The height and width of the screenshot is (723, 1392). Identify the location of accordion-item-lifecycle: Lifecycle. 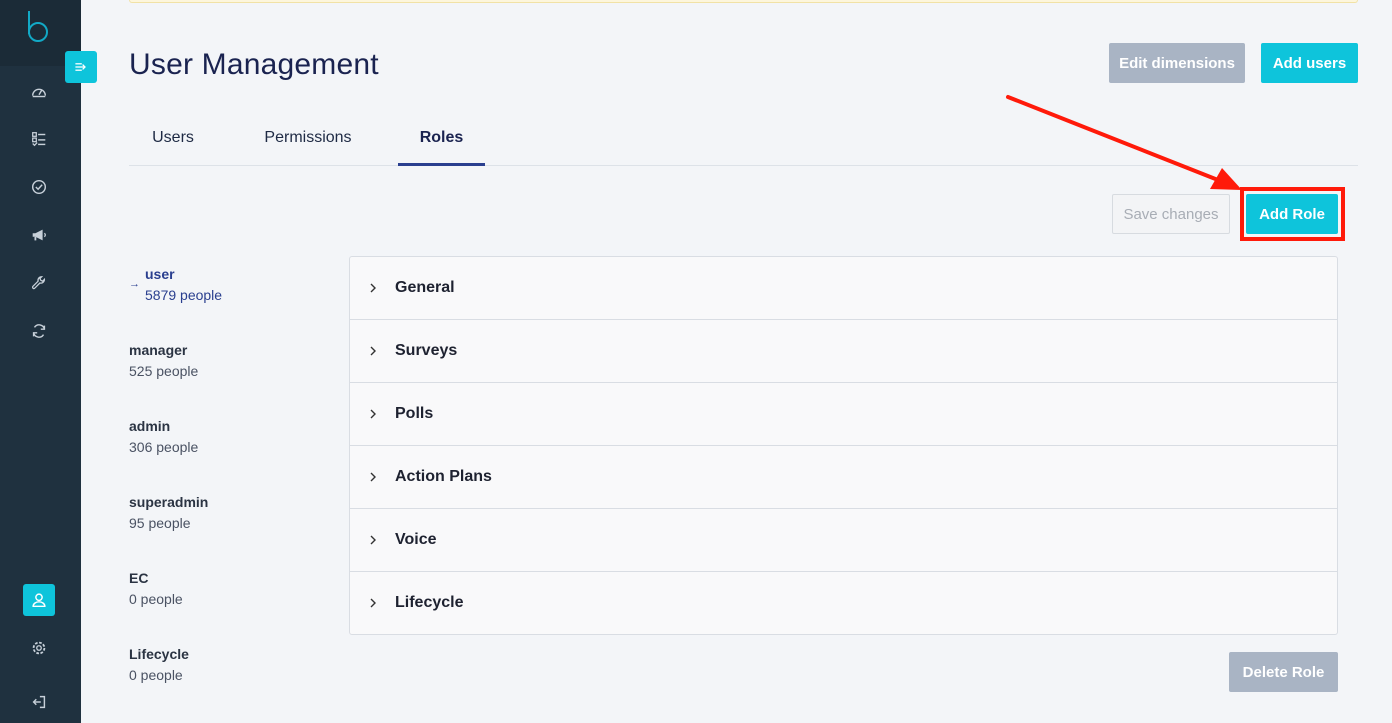
(843, 603).